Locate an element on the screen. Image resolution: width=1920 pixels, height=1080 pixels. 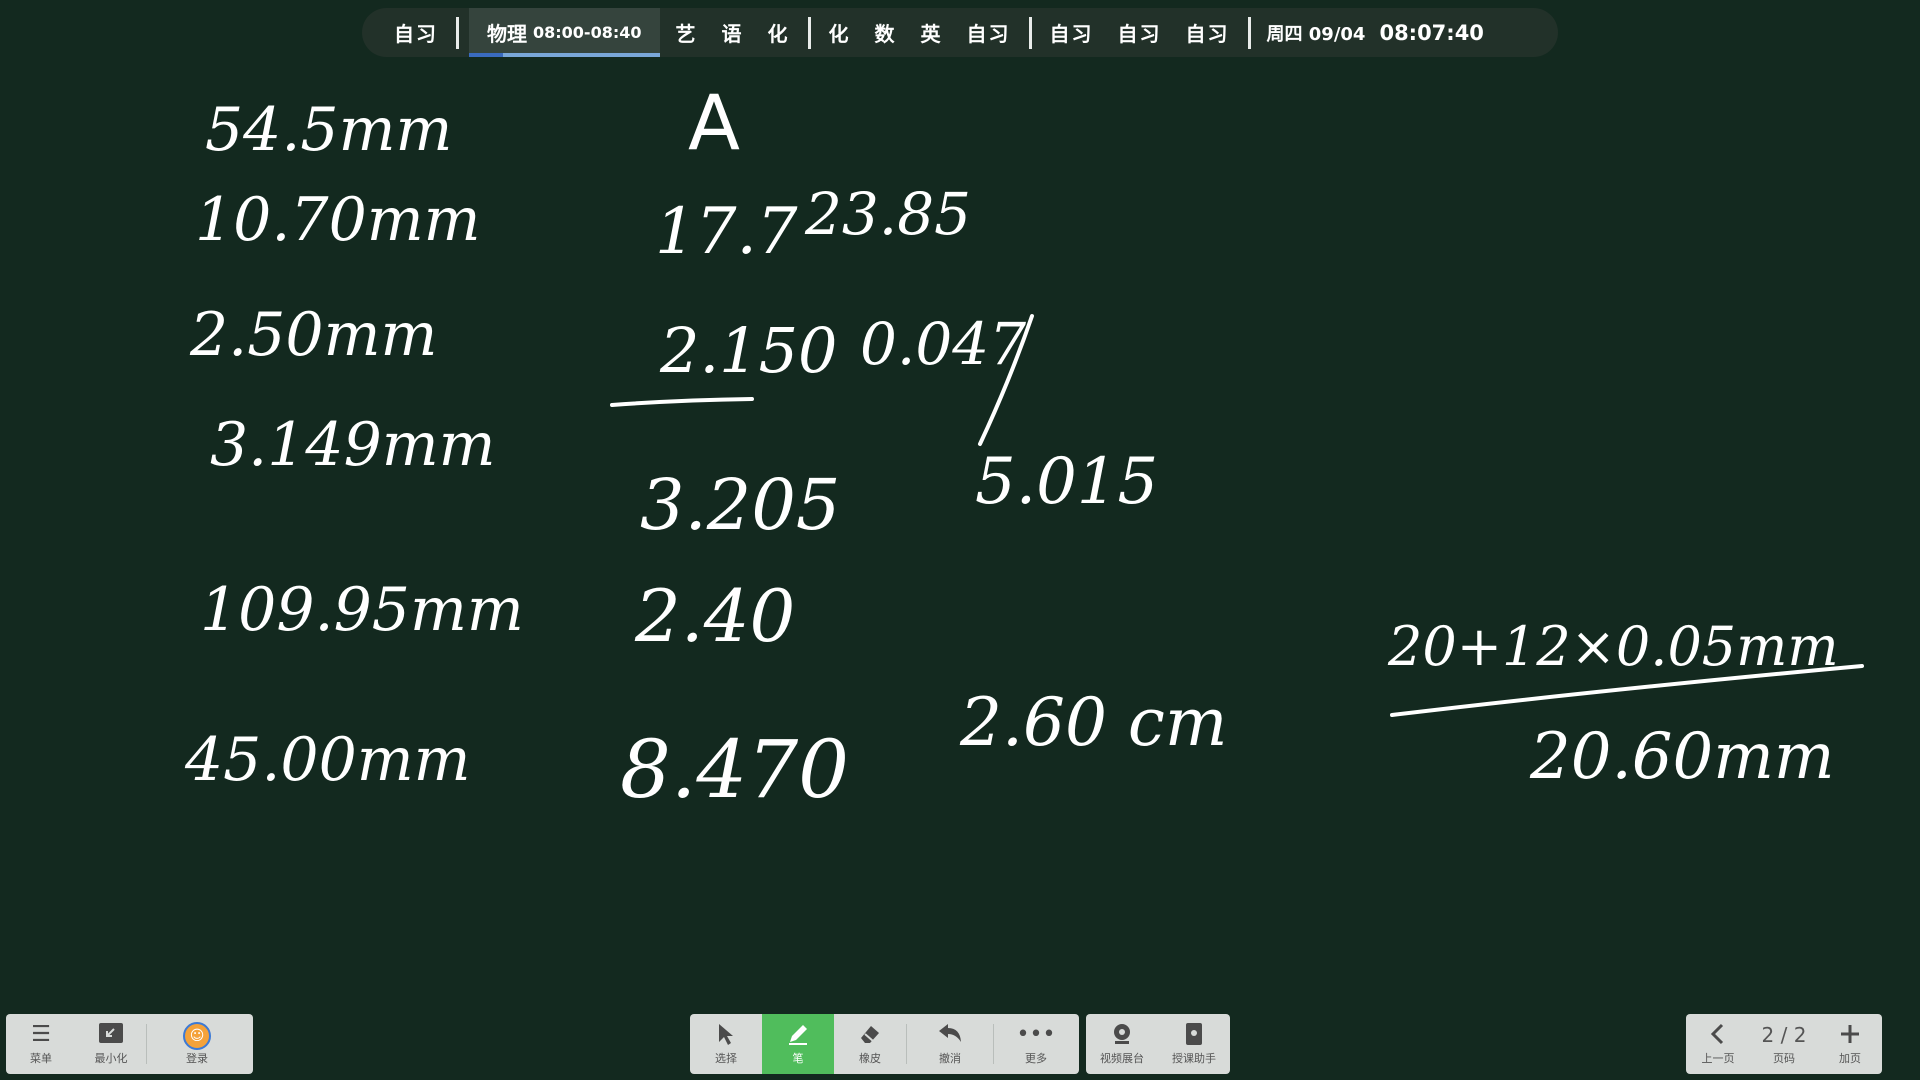
board-value: 2.150 is located at coordinates (749, 350).